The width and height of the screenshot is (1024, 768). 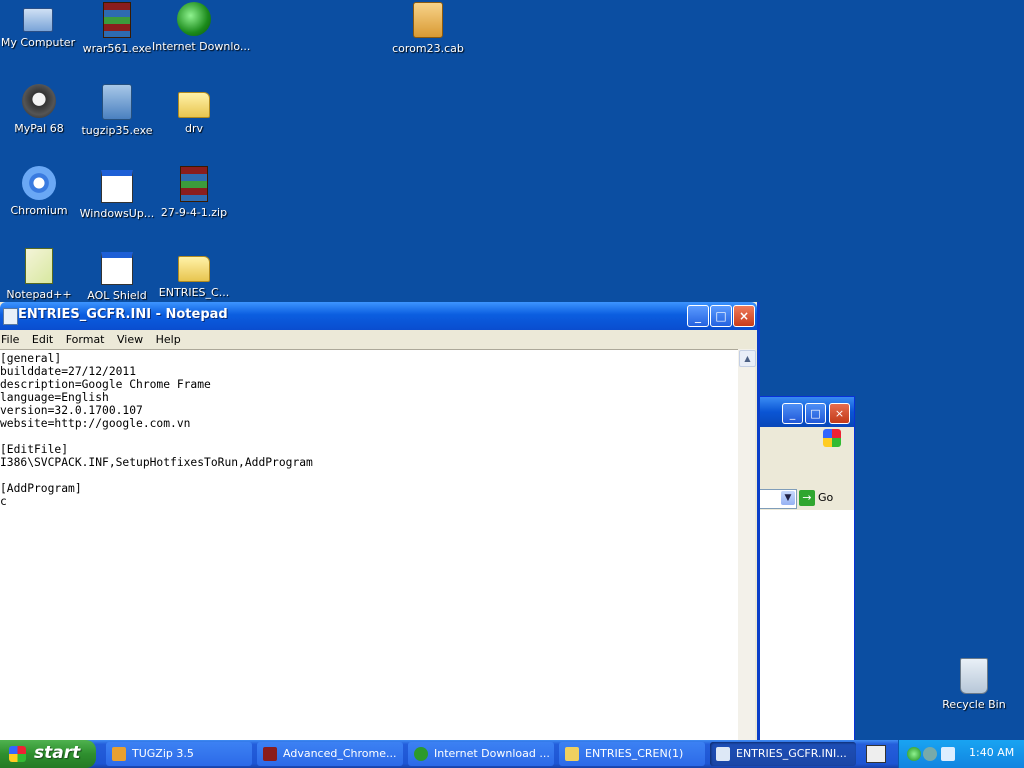 I want to click on volume-icon, so click(x=948, y=754).